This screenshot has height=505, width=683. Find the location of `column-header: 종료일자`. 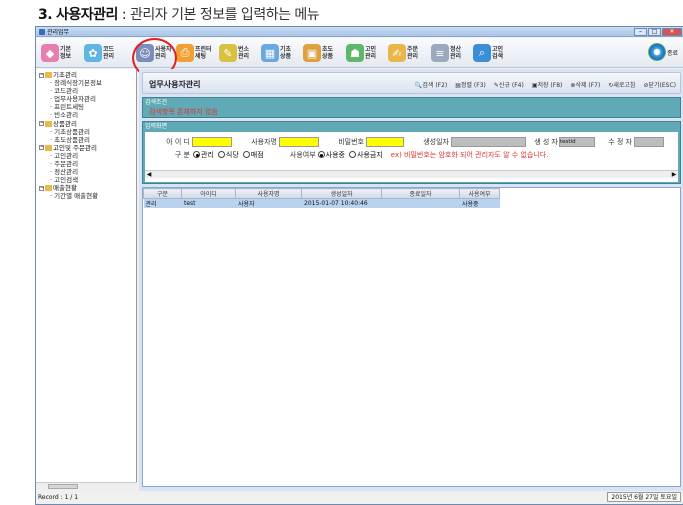

column-header: 종료일자 is located at coordinates (420, 193).